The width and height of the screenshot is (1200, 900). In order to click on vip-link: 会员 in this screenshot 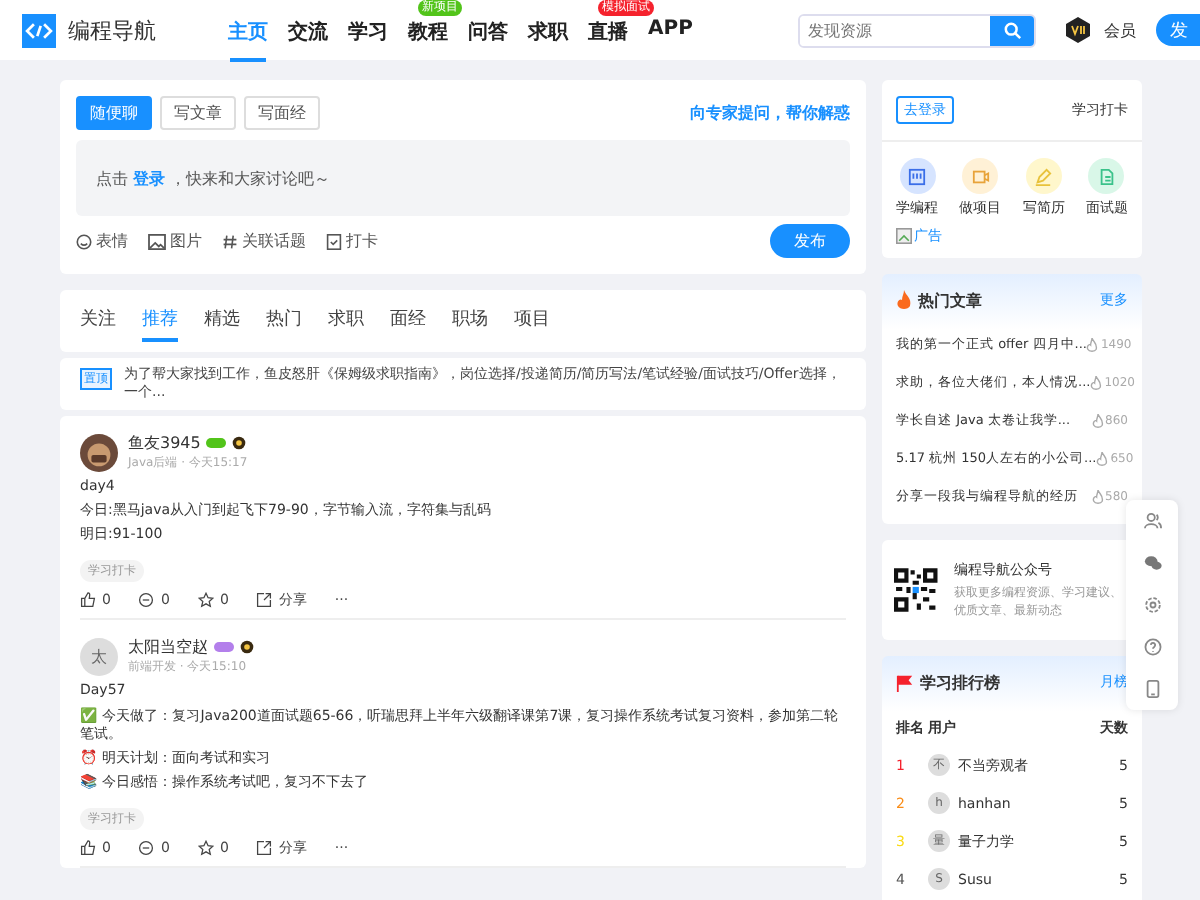, I will do `click(1120, 30)`.